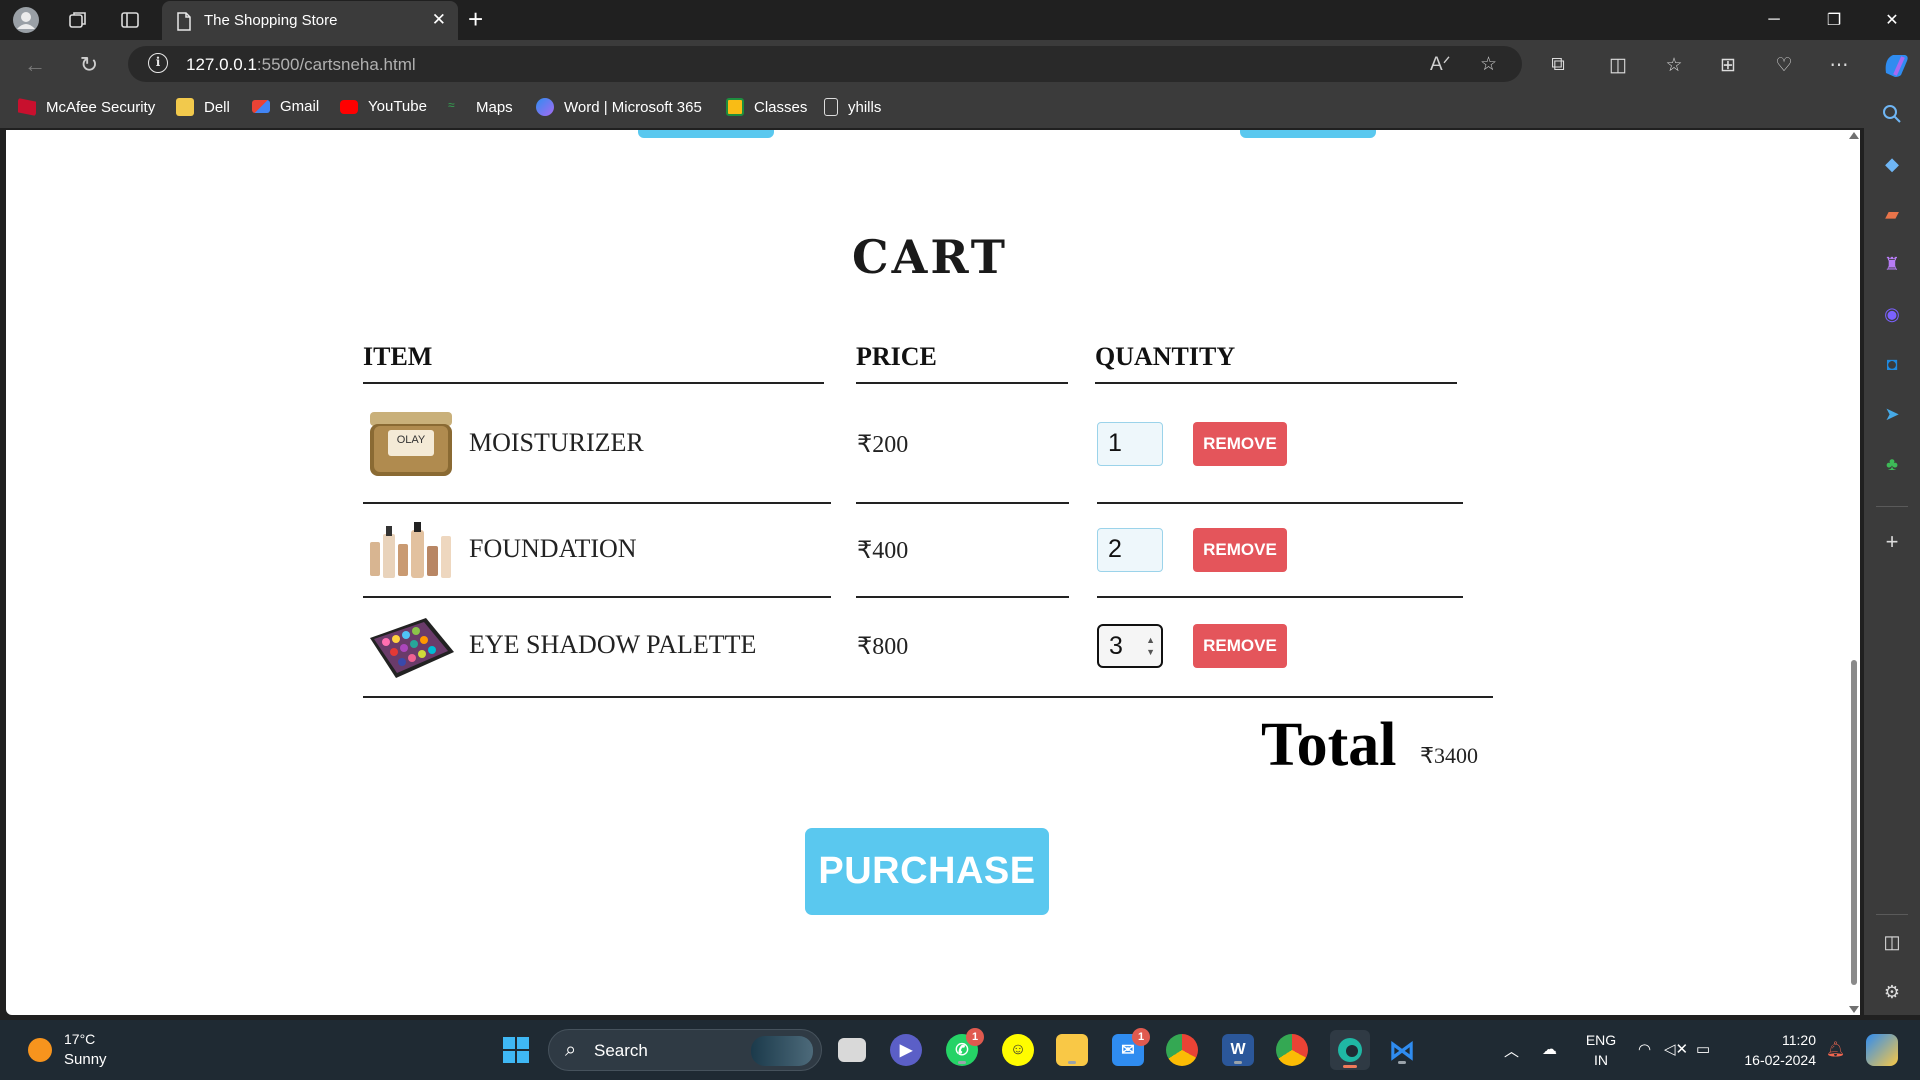 Image resolution: width=1920 pixels, height=1080 pixels. I want to click on teams-meet-icon: ▶, so click(906, 1050).